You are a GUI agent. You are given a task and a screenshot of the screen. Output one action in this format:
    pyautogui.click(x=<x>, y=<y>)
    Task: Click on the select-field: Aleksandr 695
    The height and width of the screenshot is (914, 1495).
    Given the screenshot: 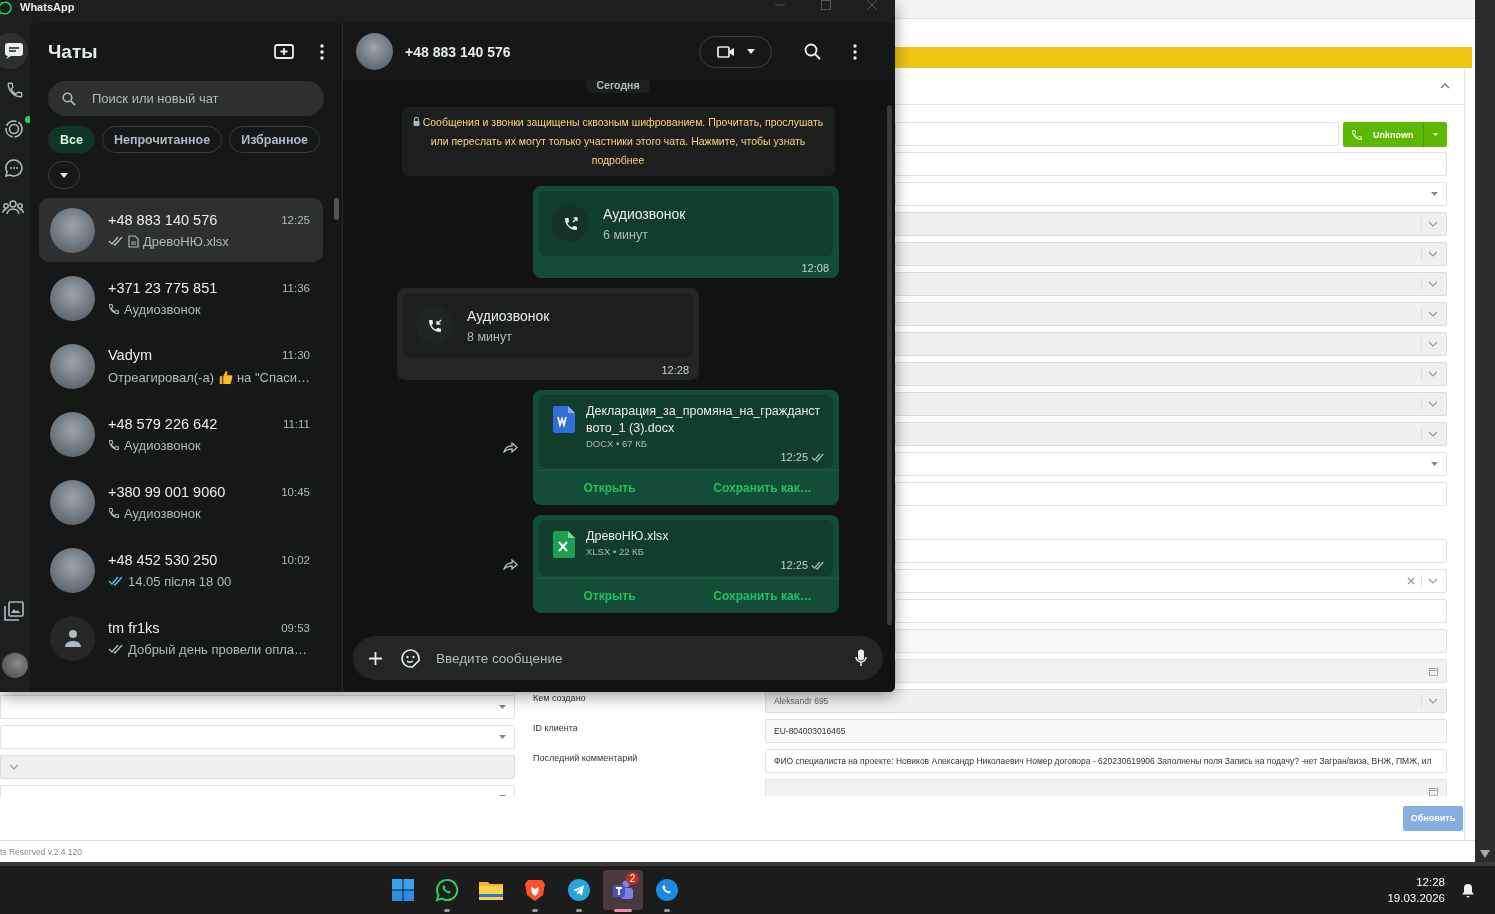 What is the action you would take?
    pyautogui.click(x=1106, y=701)
    